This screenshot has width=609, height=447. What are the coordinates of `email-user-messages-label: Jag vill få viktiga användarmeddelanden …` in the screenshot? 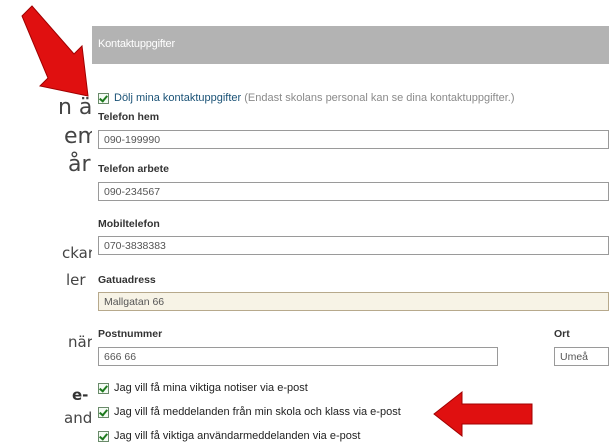 It's located at (237, 436).